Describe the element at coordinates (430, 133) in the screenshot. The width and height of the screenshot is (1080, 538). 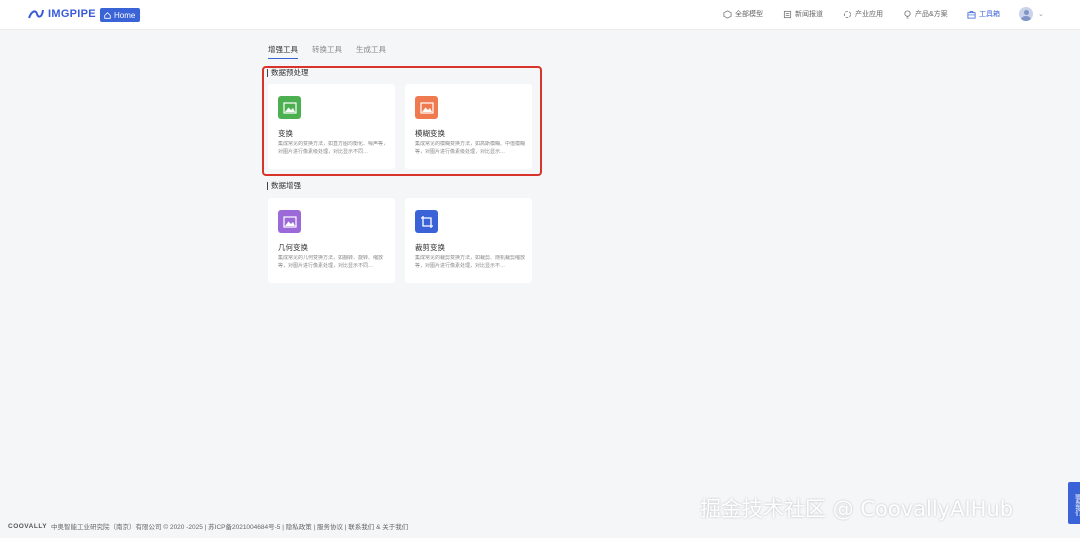
I see `card-title: 模糊变换` at that location.